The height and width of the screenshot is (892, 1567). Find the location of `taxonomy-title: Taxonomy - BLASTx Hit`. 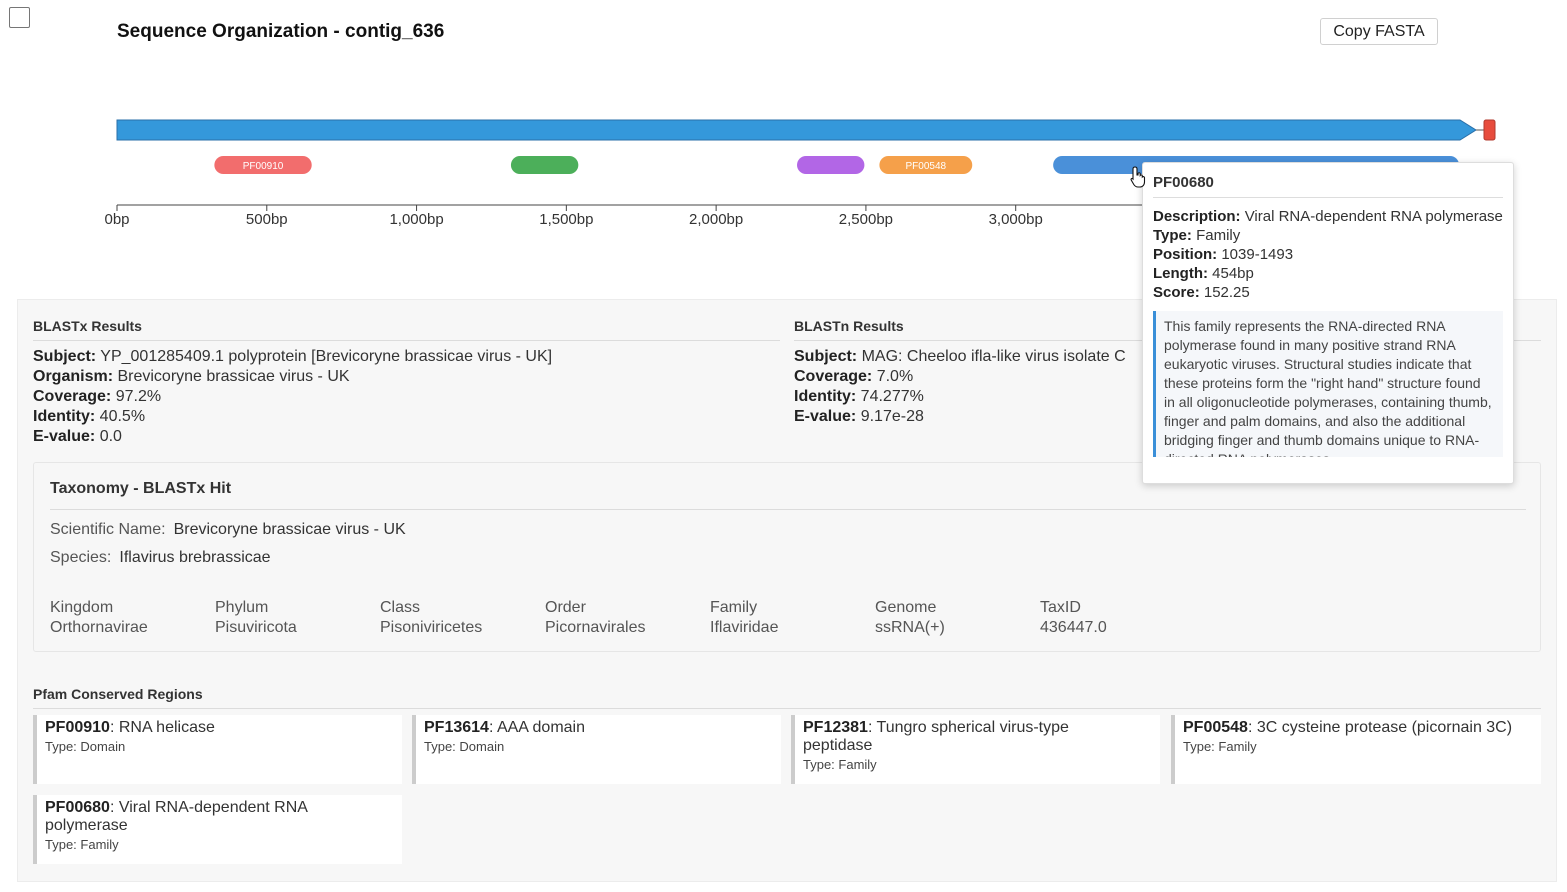

taxonomy-title: Taxonomy - BLASTx Hit is located at coordinates (141, 488).